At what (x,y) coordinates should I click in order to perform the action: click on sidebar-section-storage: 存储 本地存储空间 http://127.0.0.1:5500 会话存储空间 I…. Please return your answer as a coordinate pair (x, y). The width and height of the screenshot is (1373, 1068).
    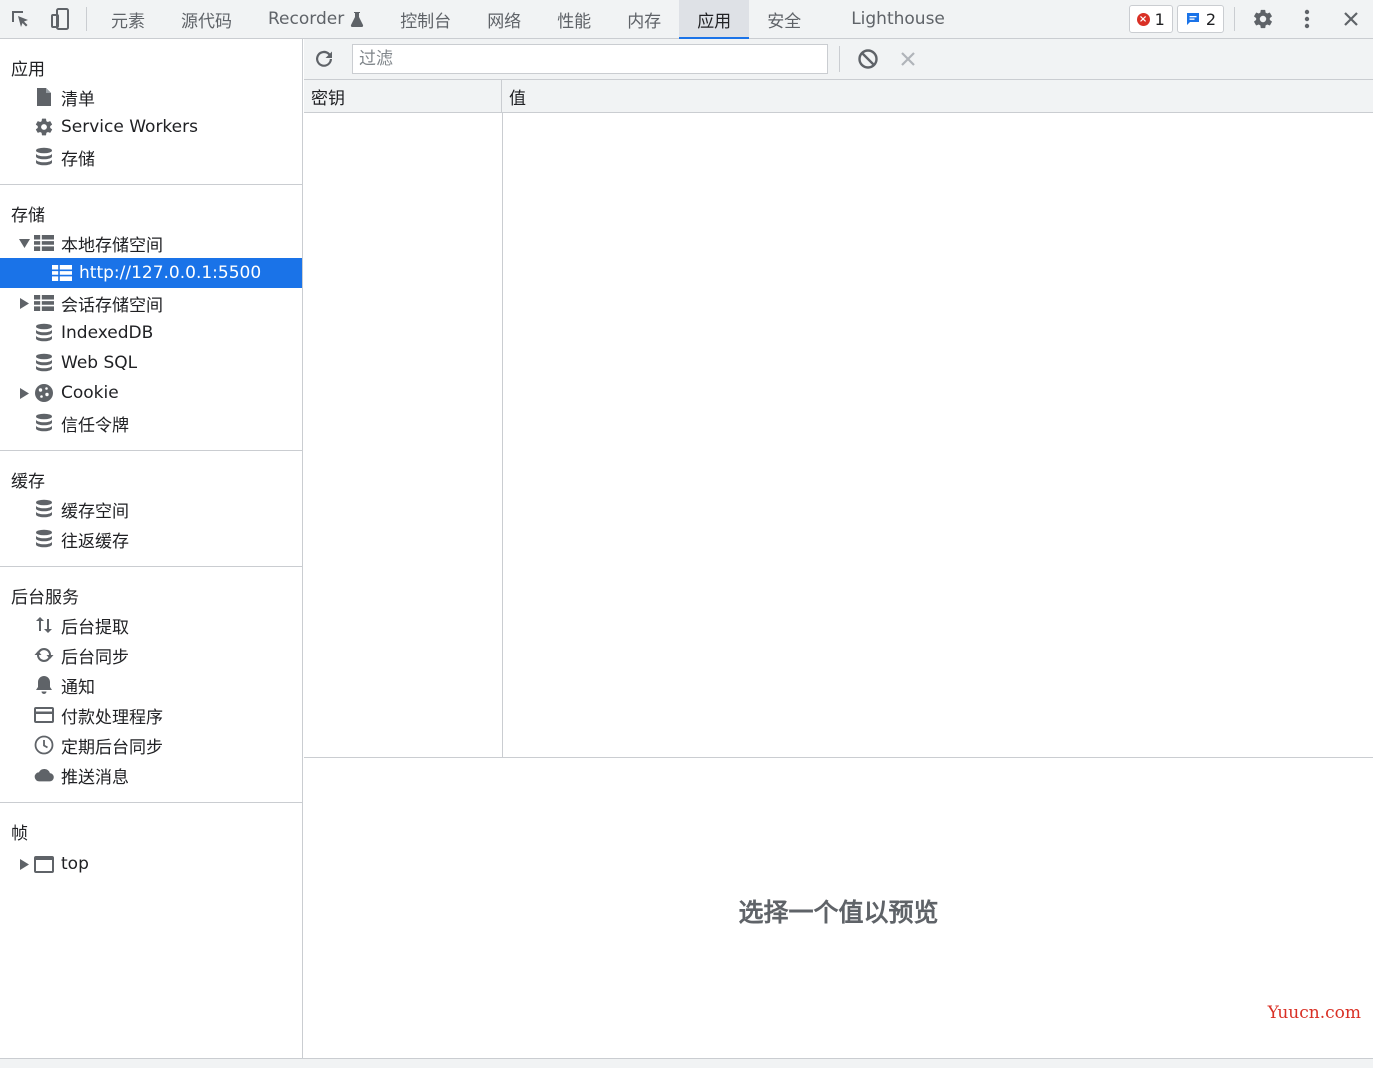
    Looking at the image, I should click on (151, 318).